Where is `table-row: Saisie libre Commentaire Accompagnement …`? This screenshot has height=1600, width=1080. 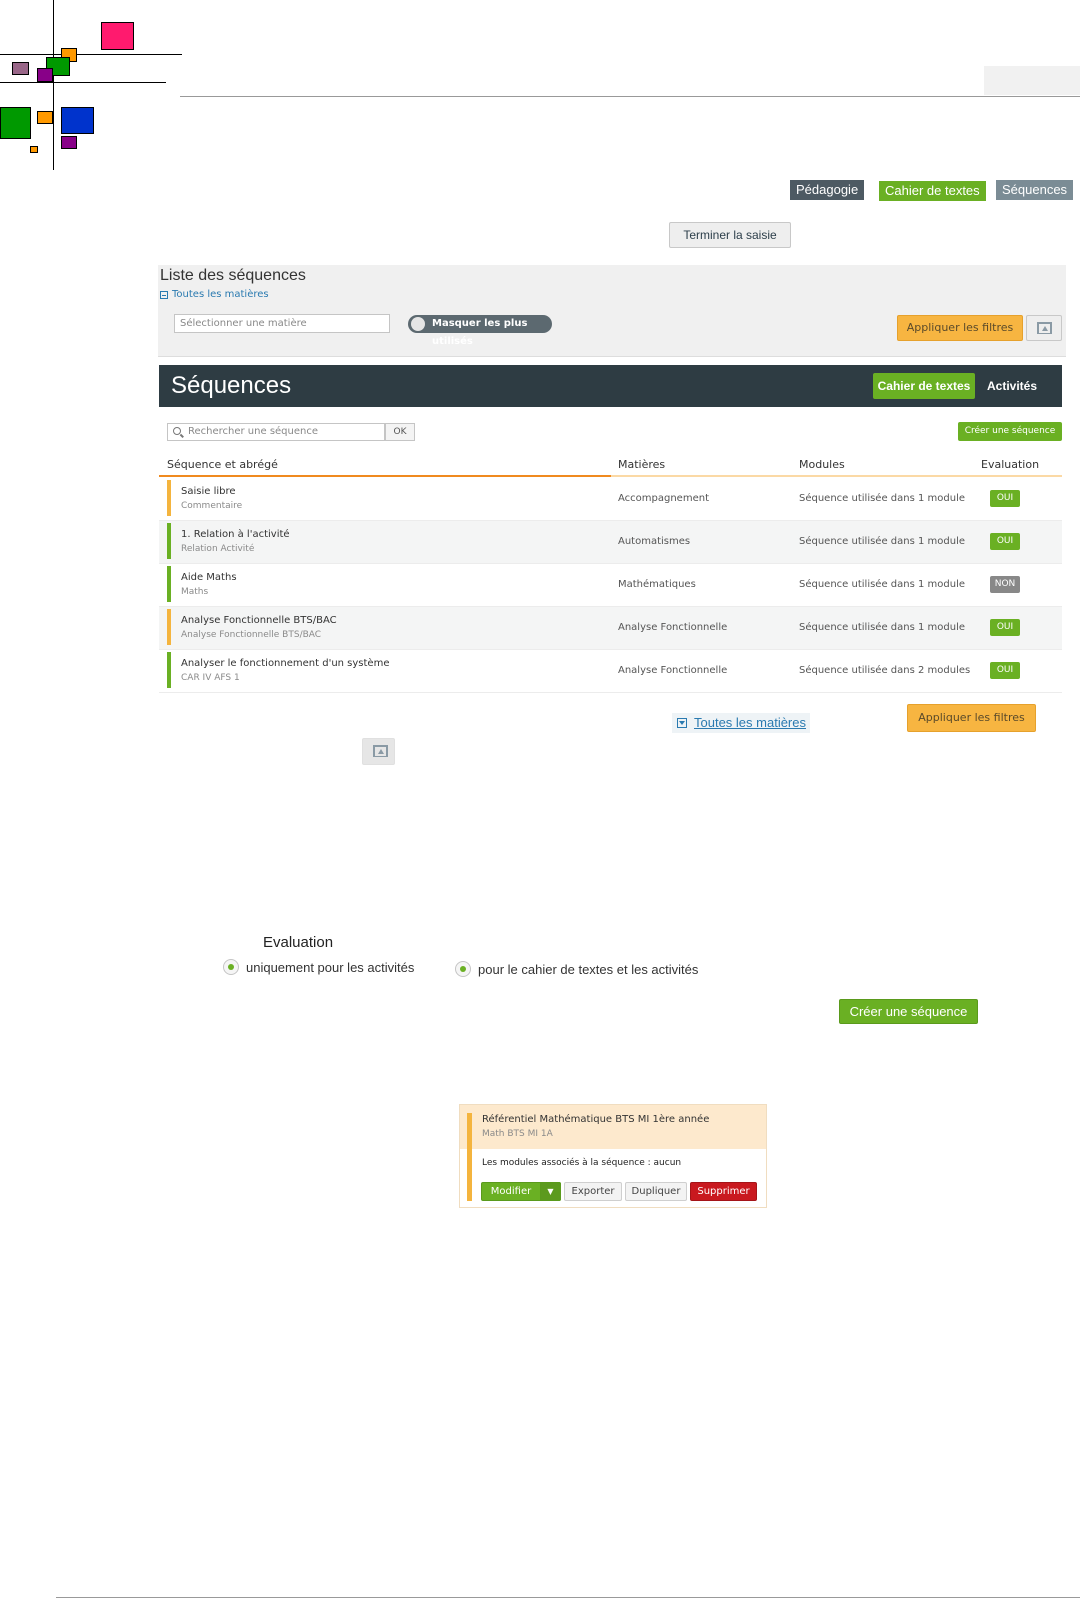 table-row: Saisie libre Commentaire Accompagnement … is located at coordinates (610, 499).